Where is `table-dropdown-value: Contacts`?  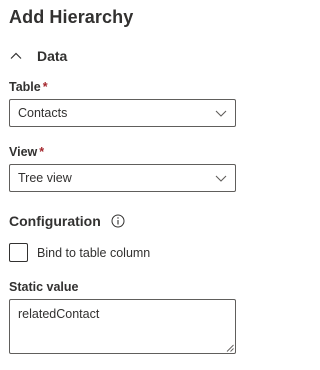
table-dropdown-value: Contacts is located at coordinates (43, 113).